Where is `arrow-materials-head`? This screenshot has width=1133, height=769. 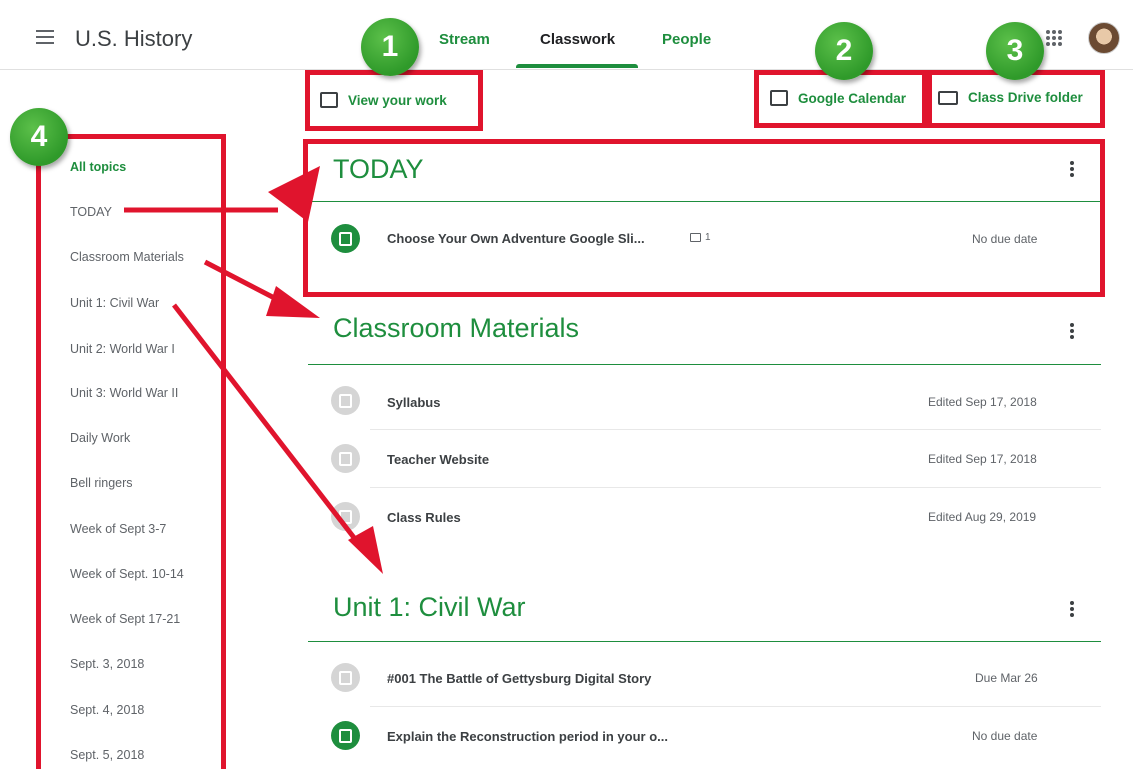
arrow-materials-head is located at coordinates (293, 302).